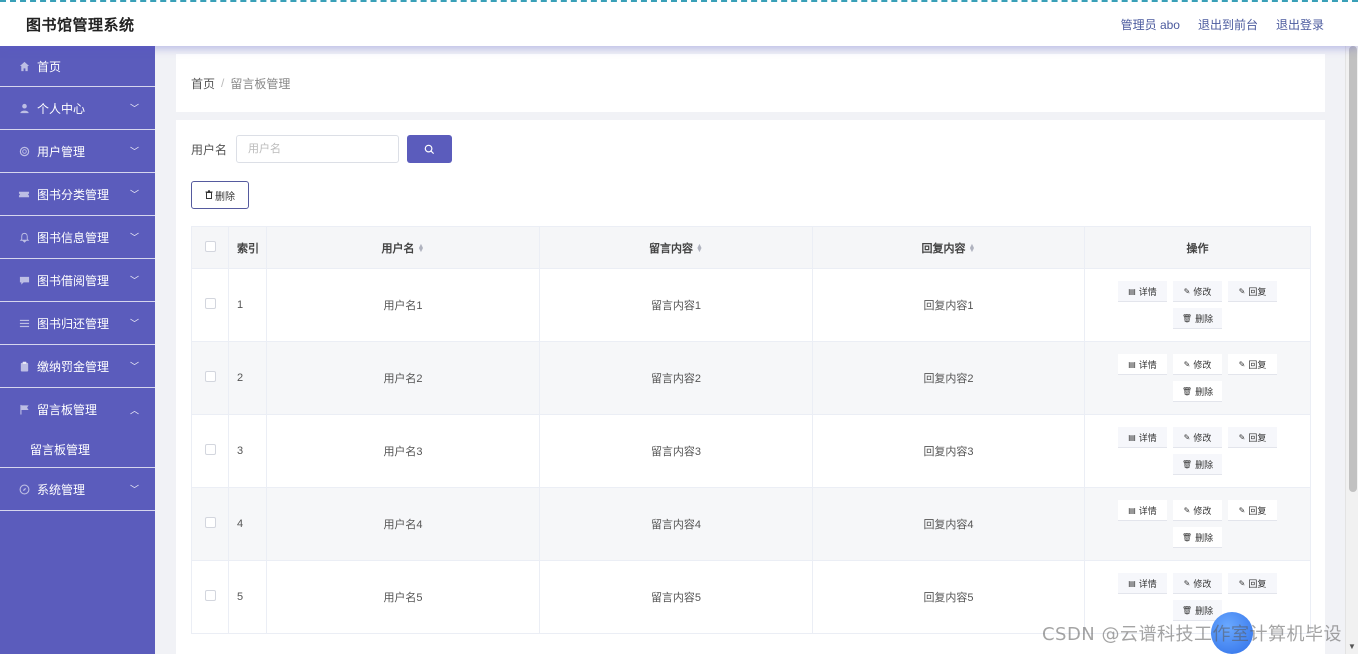 This screenshot has width=1358, height=654. Describe the element at coordinates (430, 149) in the screenshot. I see `search-button` at that location.